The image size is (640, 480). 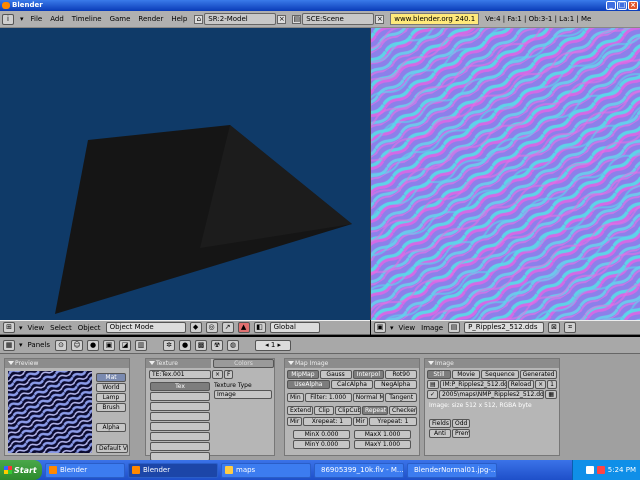 I want to click on screen-delete-button: ×, so click(x=282, y=19).